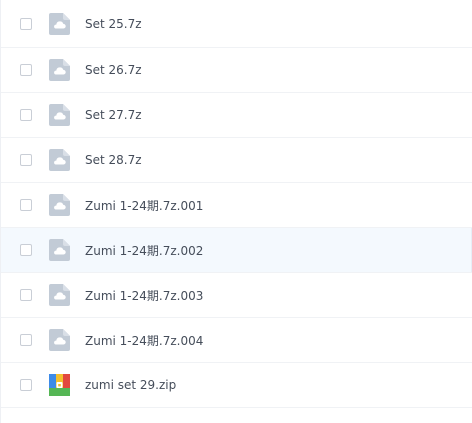 The height and width of the screenshot is (423, 472). Describe the element at coordinates (236, 250) in the screenshot. I see `file-row-hovered: Zumi 1-24期.7z.002` at that location.